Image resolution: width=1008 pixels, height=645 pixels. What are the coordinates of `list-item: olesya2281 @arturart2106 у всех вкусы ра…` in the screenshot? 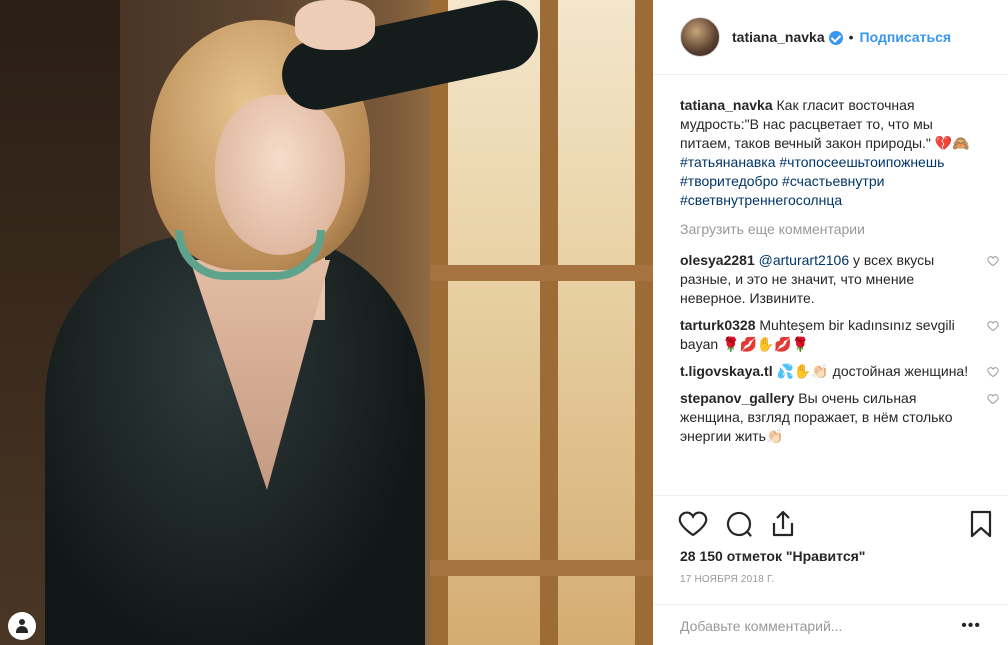 It's located at (839, 279).